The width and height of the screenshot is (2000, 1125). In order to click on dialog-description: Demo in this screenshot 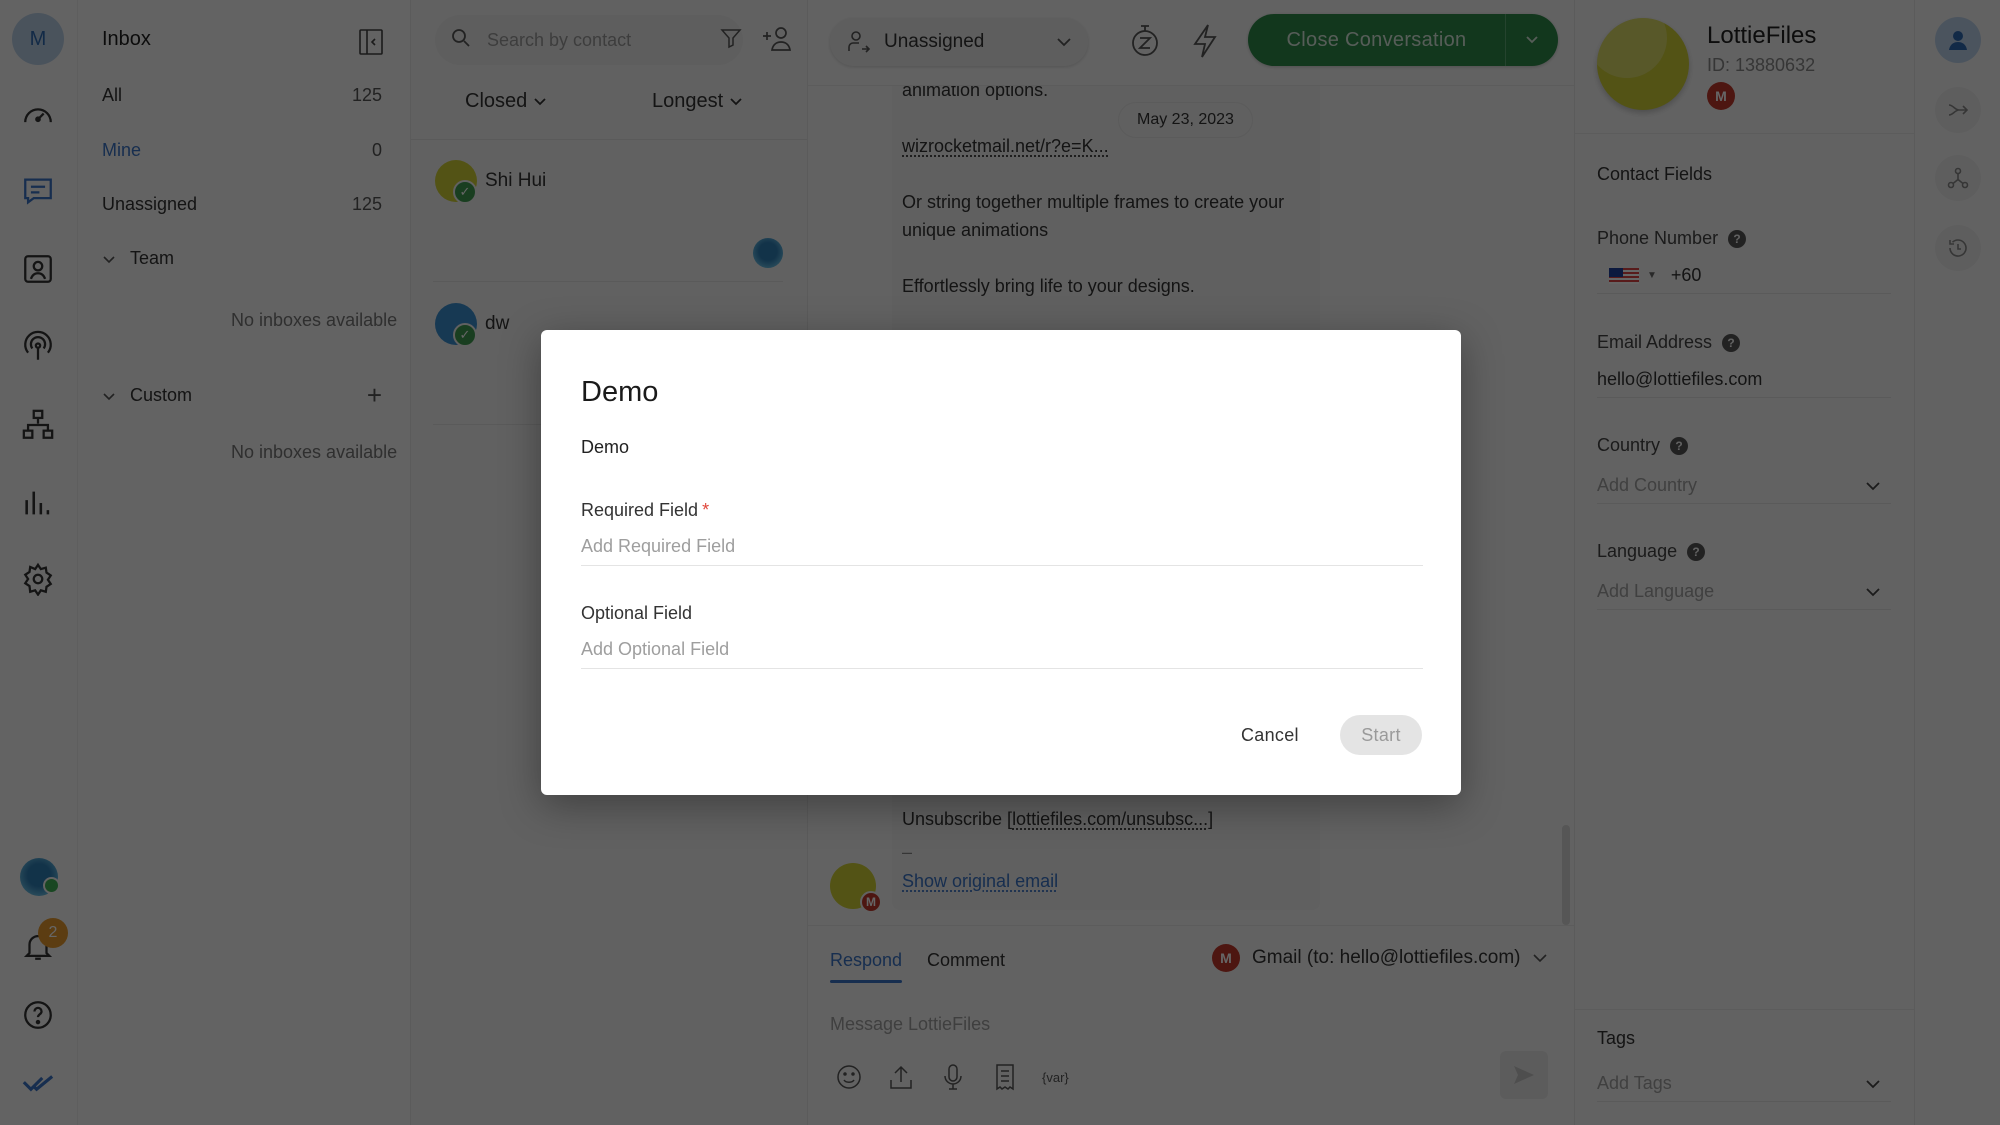, I will do `click(605, 447)`.